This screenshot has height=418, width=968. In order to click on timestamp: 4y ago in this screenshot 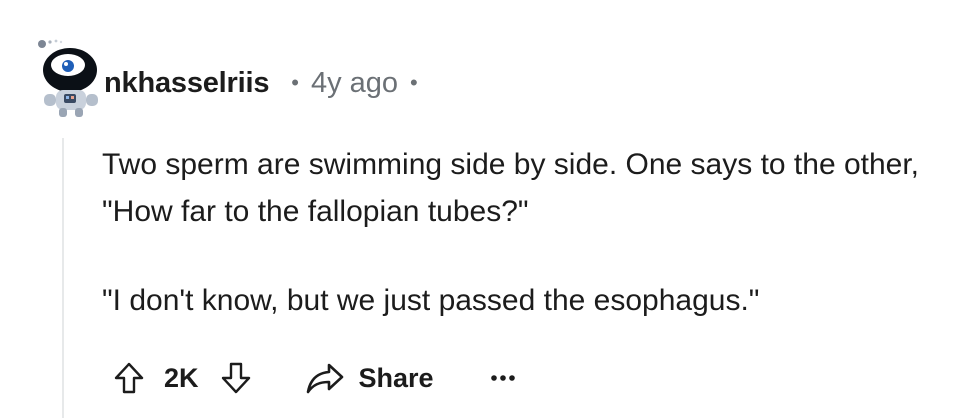, I will do `click(354, 83)`.